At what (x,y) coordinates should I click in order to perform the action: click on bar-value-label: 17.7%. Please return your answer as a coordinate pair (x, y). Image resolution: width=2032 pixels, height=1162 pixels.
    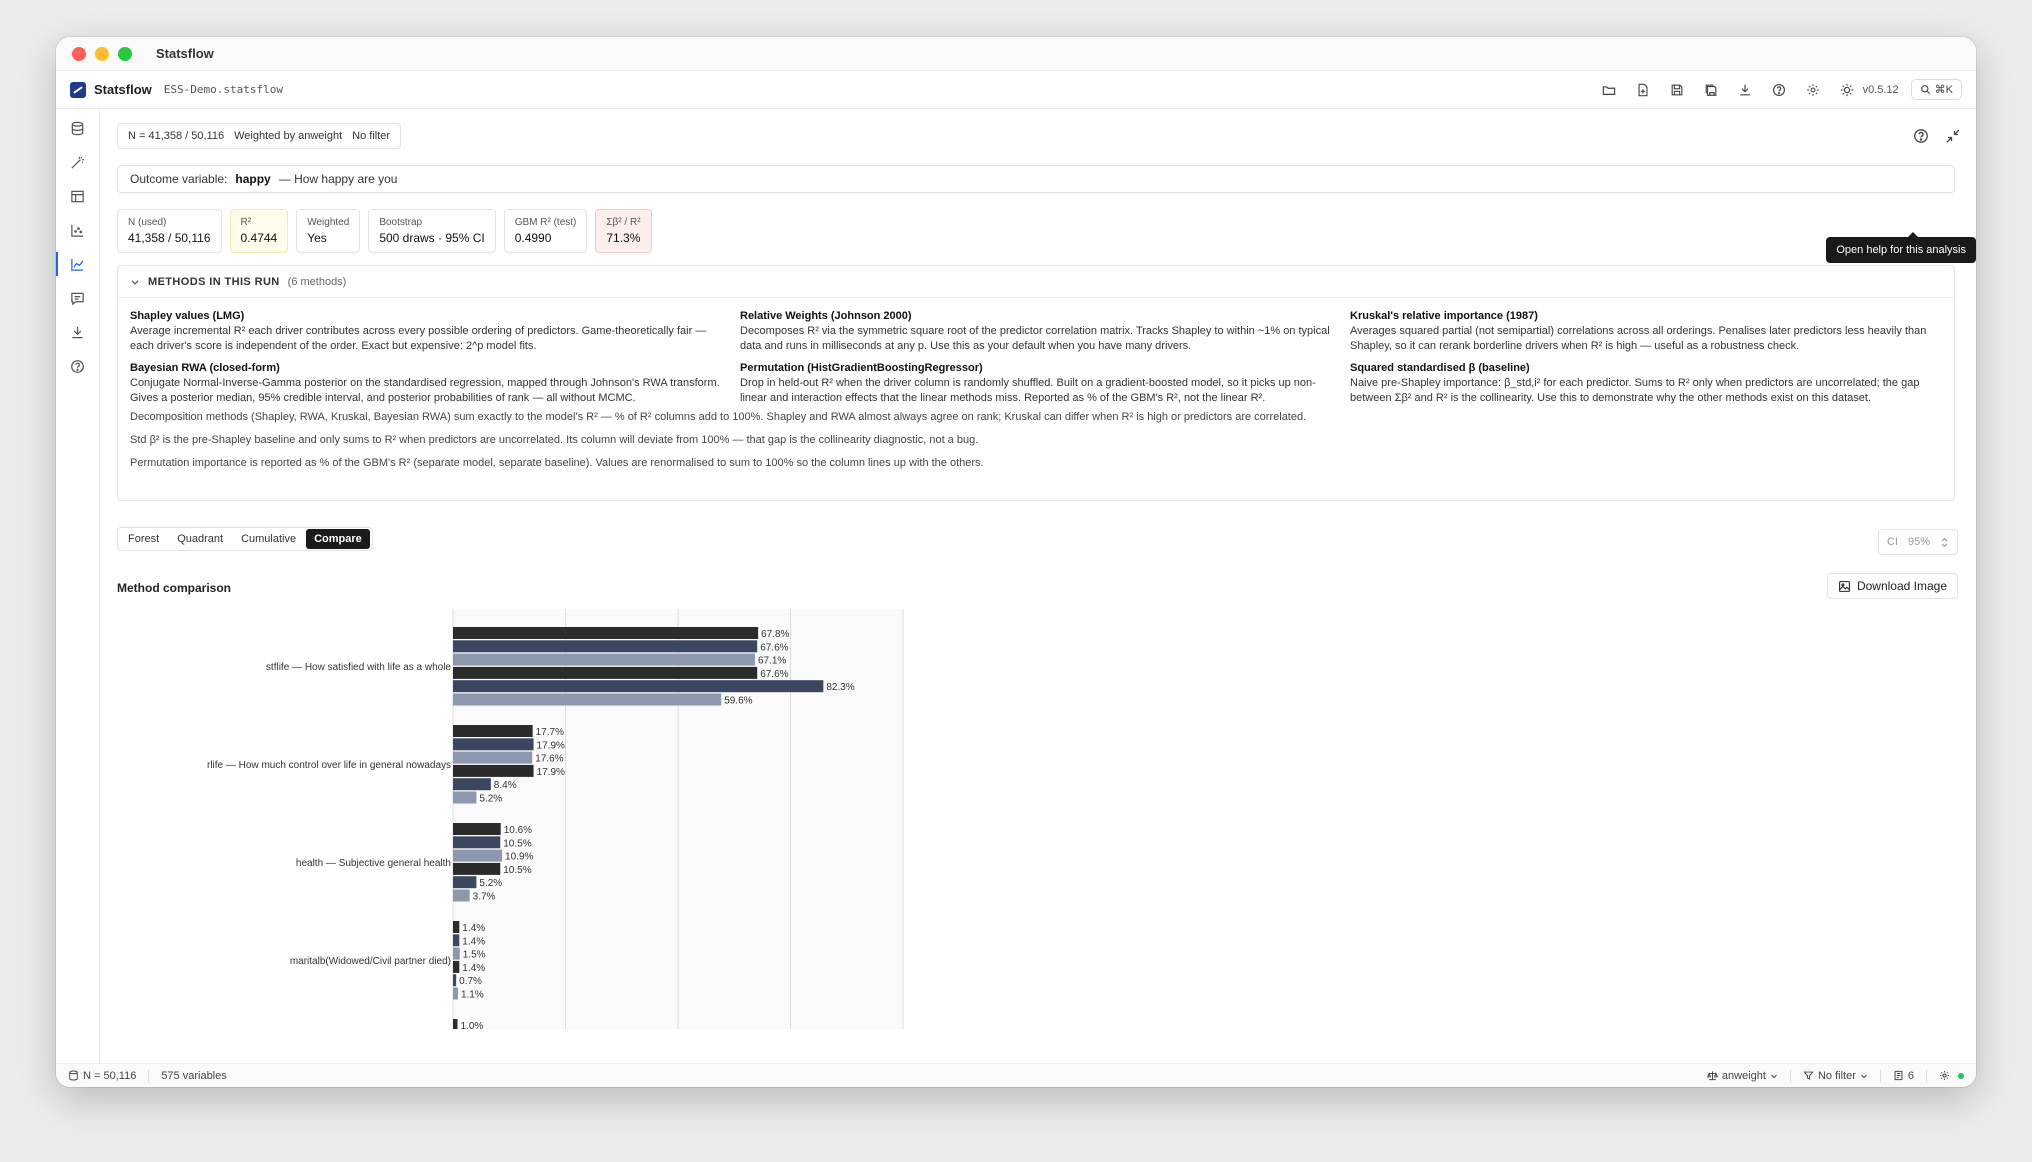
    Looking at the image, I should click on (550, 732).